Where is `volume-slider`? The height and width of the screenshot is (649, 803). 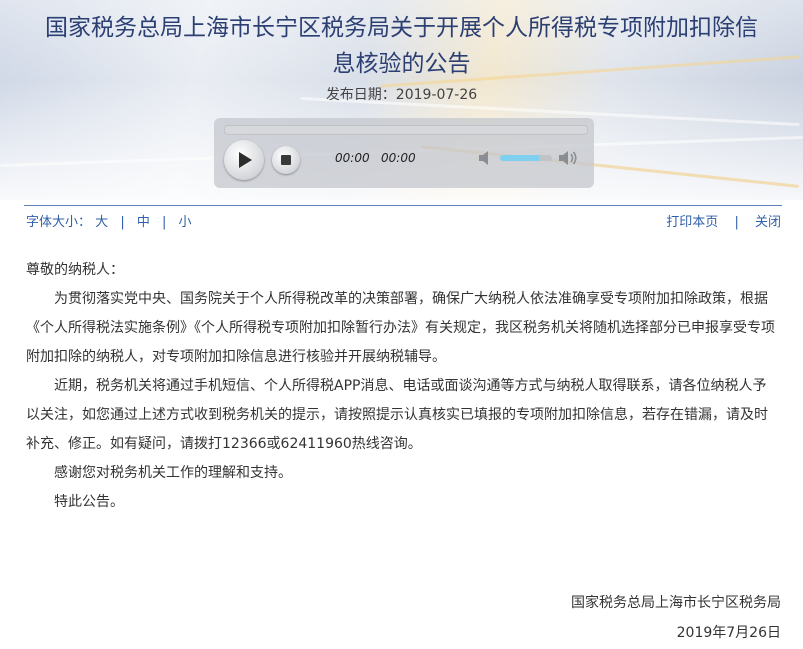 volume-slider is located at coordinates (526, 158).